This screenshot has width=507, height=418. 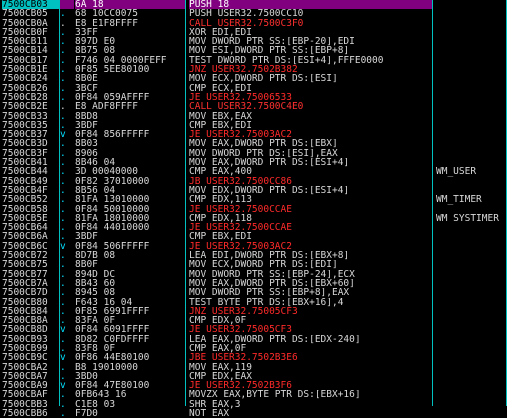 I want to click on comment-cell: WM_USER, so click(x=456, y=172).